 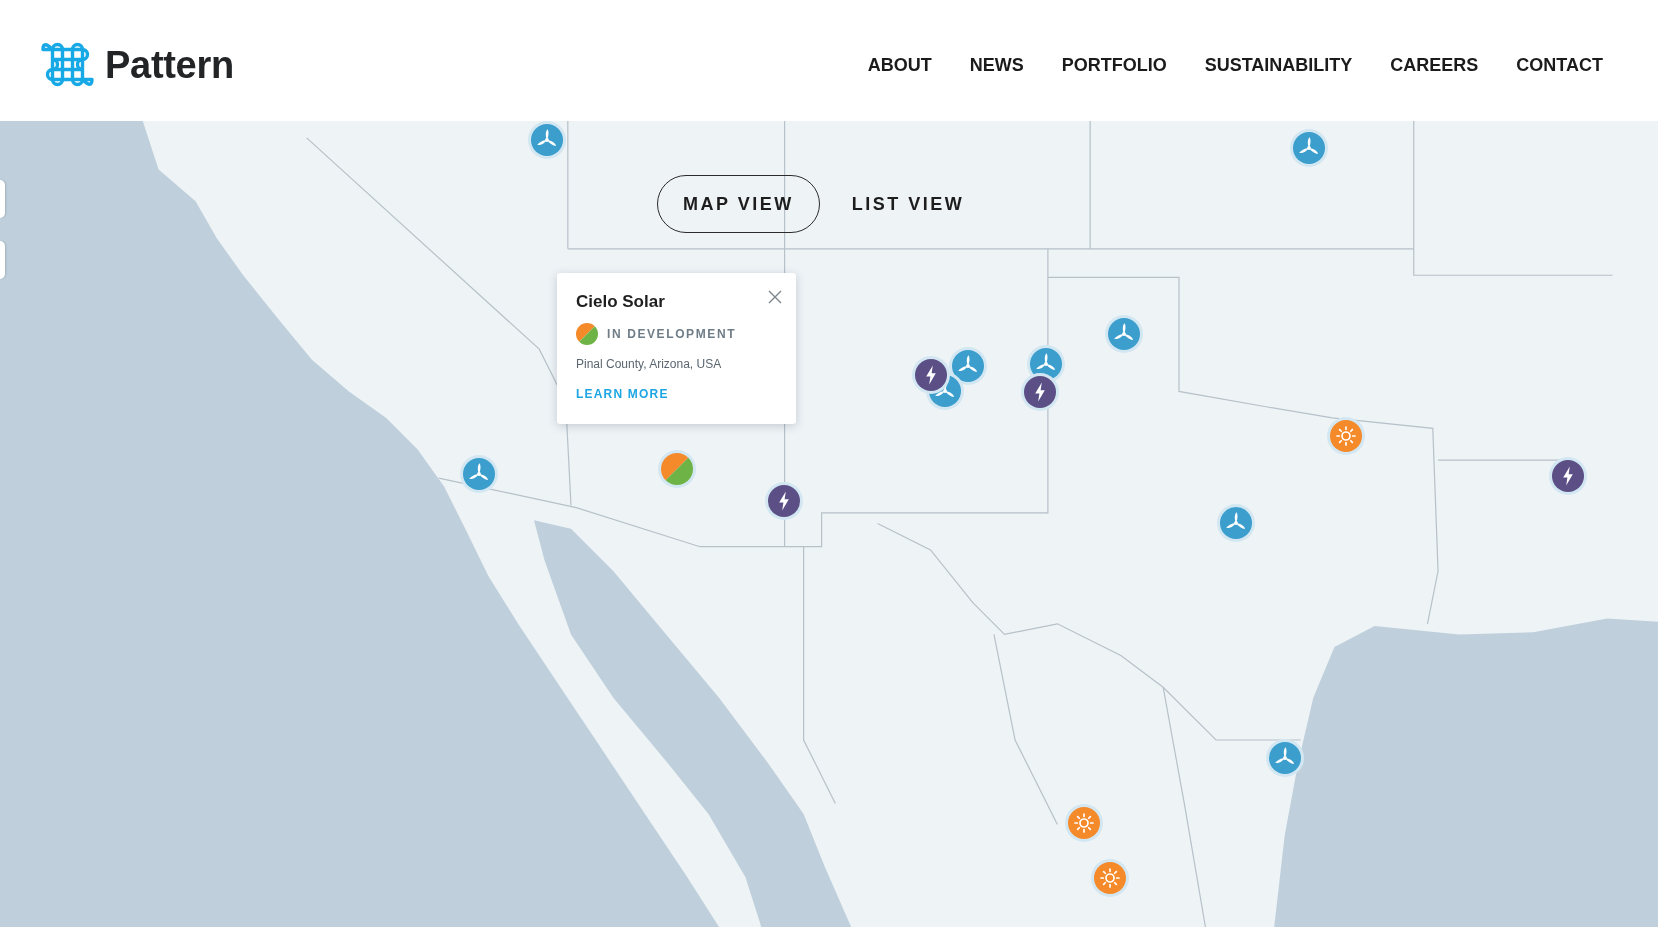 I want to click on nav-link: PORTFOLIO, so click(x=1114, y=64).